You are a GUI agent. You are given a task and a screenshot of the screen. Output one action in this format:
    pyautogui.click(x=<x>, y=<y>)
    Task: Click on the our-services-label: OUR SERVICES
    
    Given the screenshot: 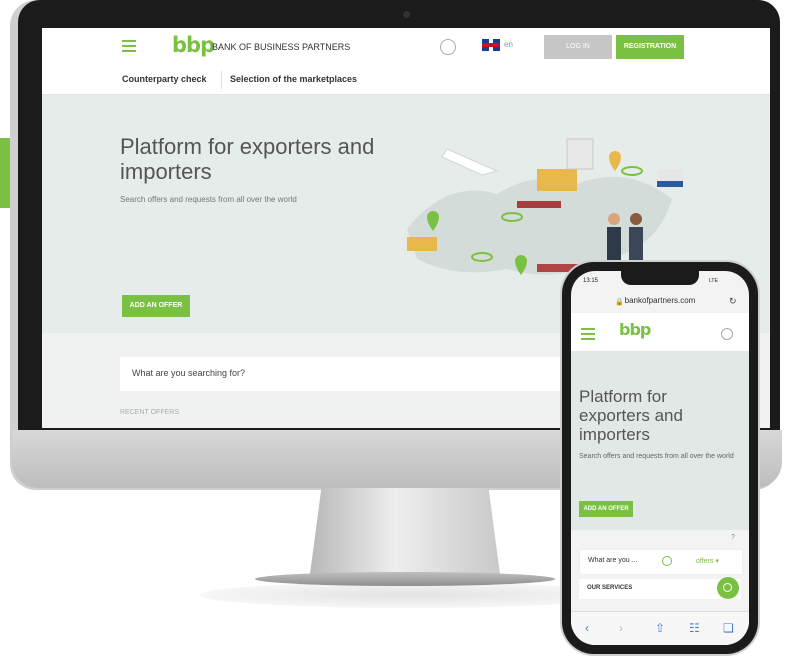 What is the action you would take?
    pyautogui.click(x=610, y=588)
    